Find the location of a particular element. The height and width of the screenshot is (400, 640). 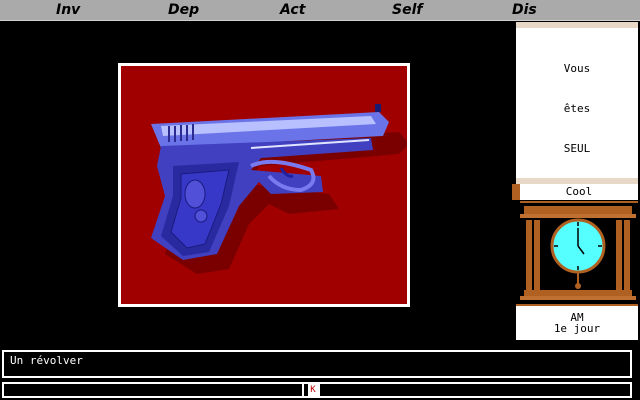

input-separator-right is located at coordinates (319, 390).